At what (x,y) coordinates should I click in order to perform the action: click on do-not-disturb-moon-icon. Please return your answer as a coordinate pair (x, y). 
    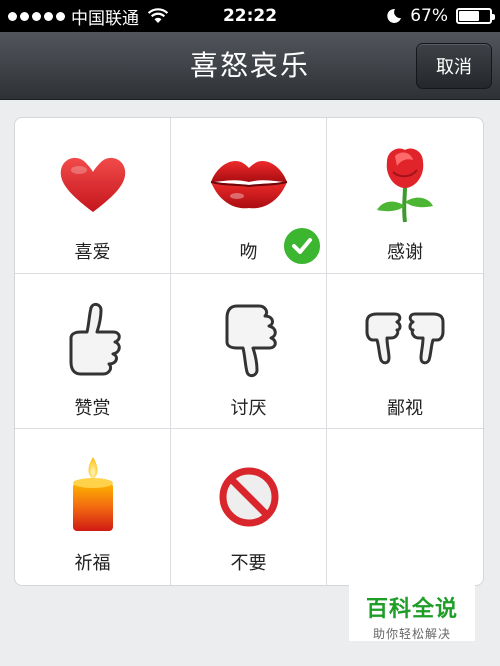
    Looking at the image, I should click on (394, 15).